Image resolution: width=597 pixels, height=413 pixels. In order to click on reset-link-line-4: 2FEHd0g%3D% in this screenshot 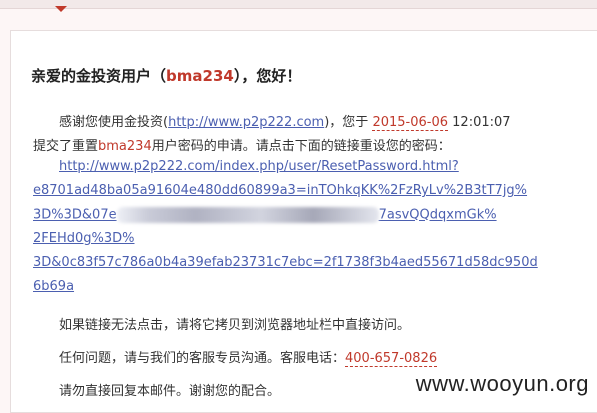, I will do `click(84, 238)`.